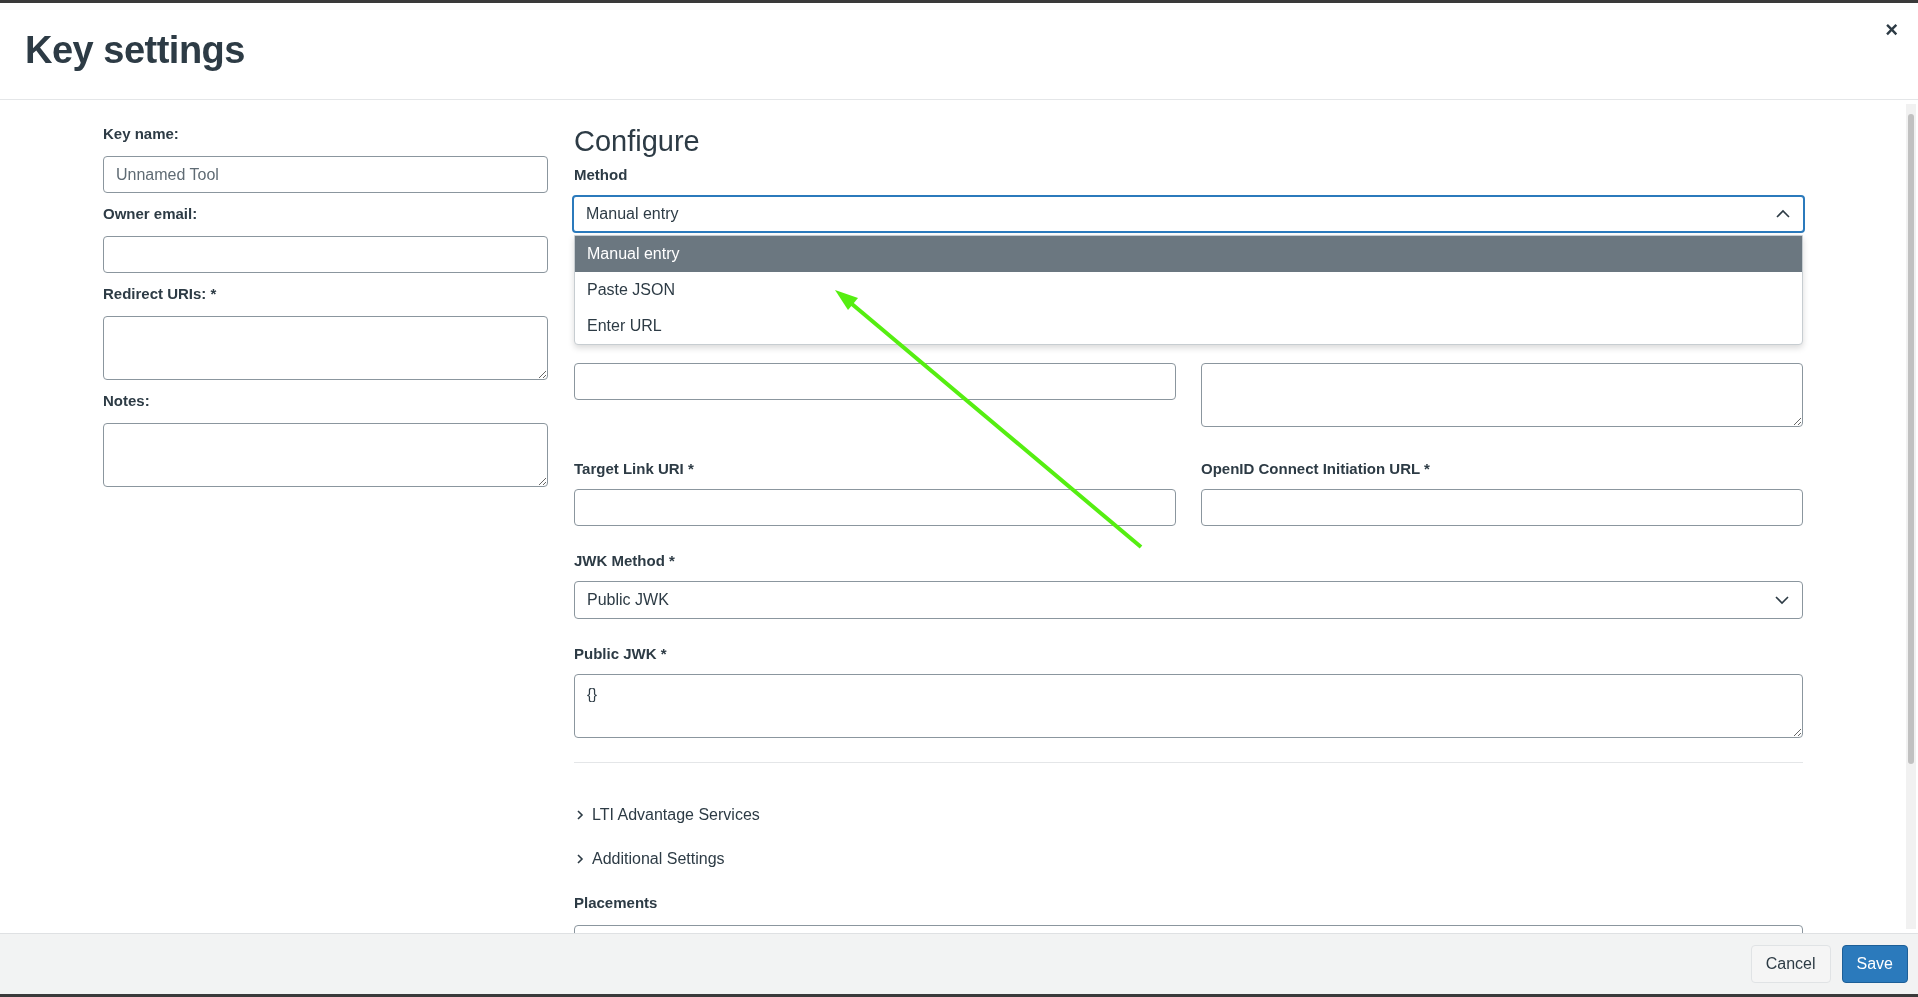 The image size is (1918, 997). I want to click on scrollbar, so click(1911, 516).